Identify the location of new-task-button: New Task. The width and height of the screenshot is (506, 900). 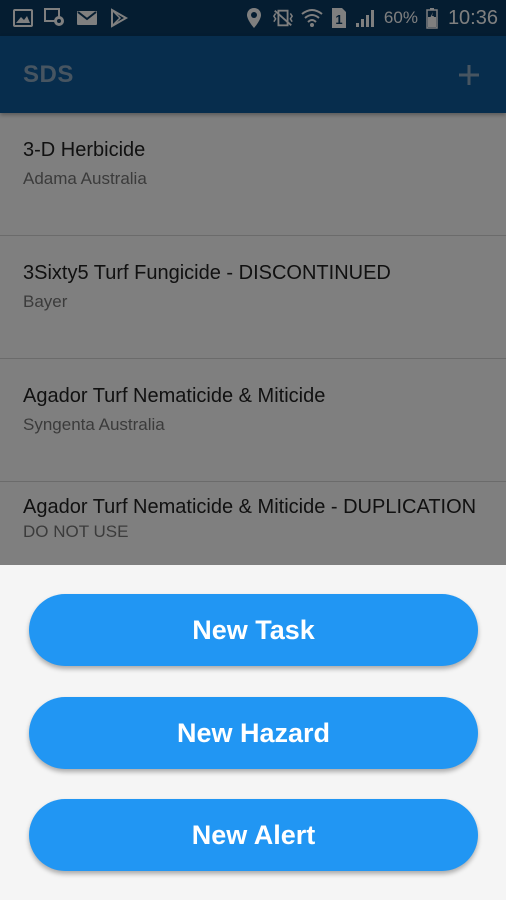
(253, 630).